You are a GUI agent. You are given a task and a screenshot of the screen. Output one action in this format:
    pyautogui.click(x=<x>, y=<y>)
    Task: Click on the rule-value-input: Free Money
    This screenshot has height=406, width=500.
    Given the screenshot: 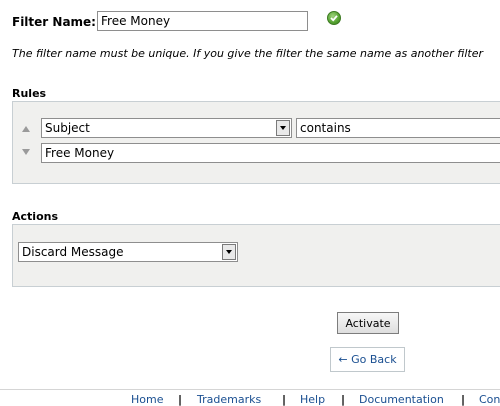 What is the action you would take?
    pyautogui.click(x=270, y=153)
    